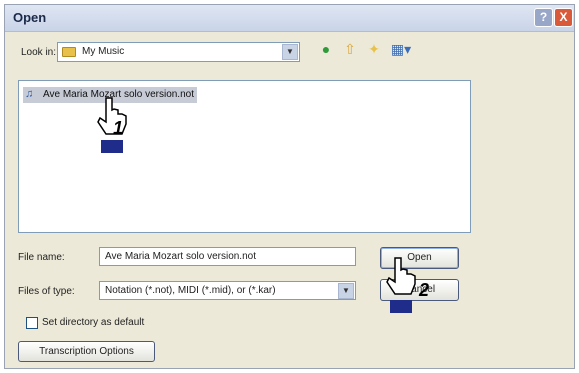  I want to click on files-of-type-label: Files of type:, so click(46, 291).